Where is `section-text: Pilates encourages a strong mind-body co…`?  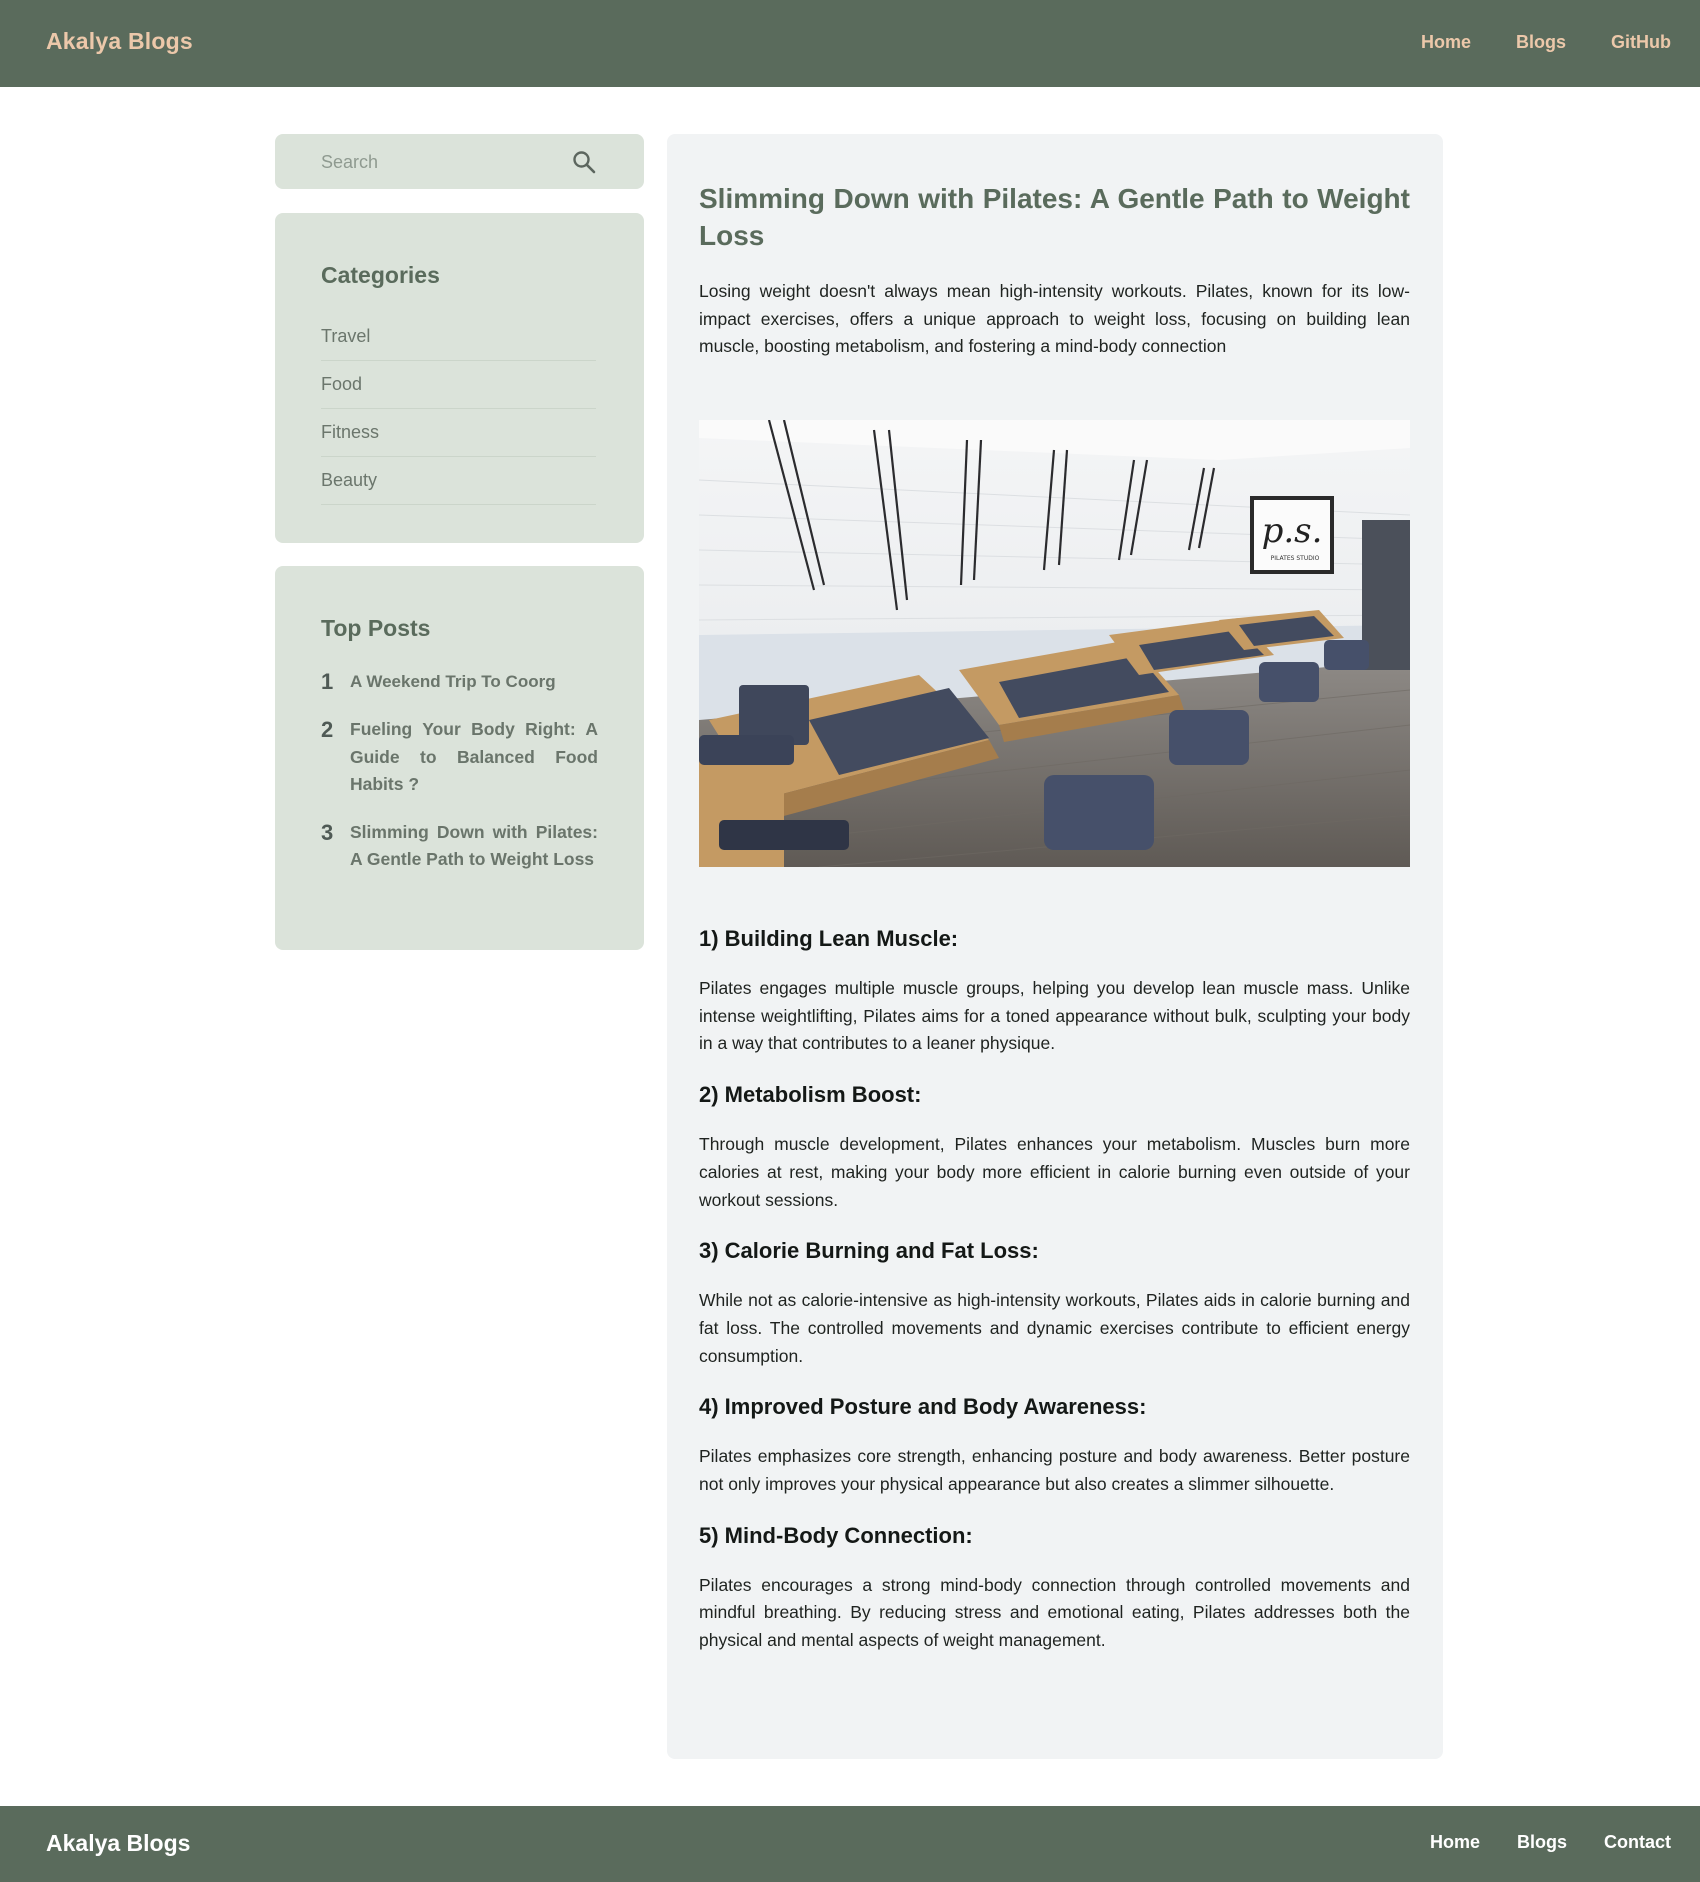 section-text: Pilates encourages a strong mind-body co… is located at coordinates (1054, 1612).